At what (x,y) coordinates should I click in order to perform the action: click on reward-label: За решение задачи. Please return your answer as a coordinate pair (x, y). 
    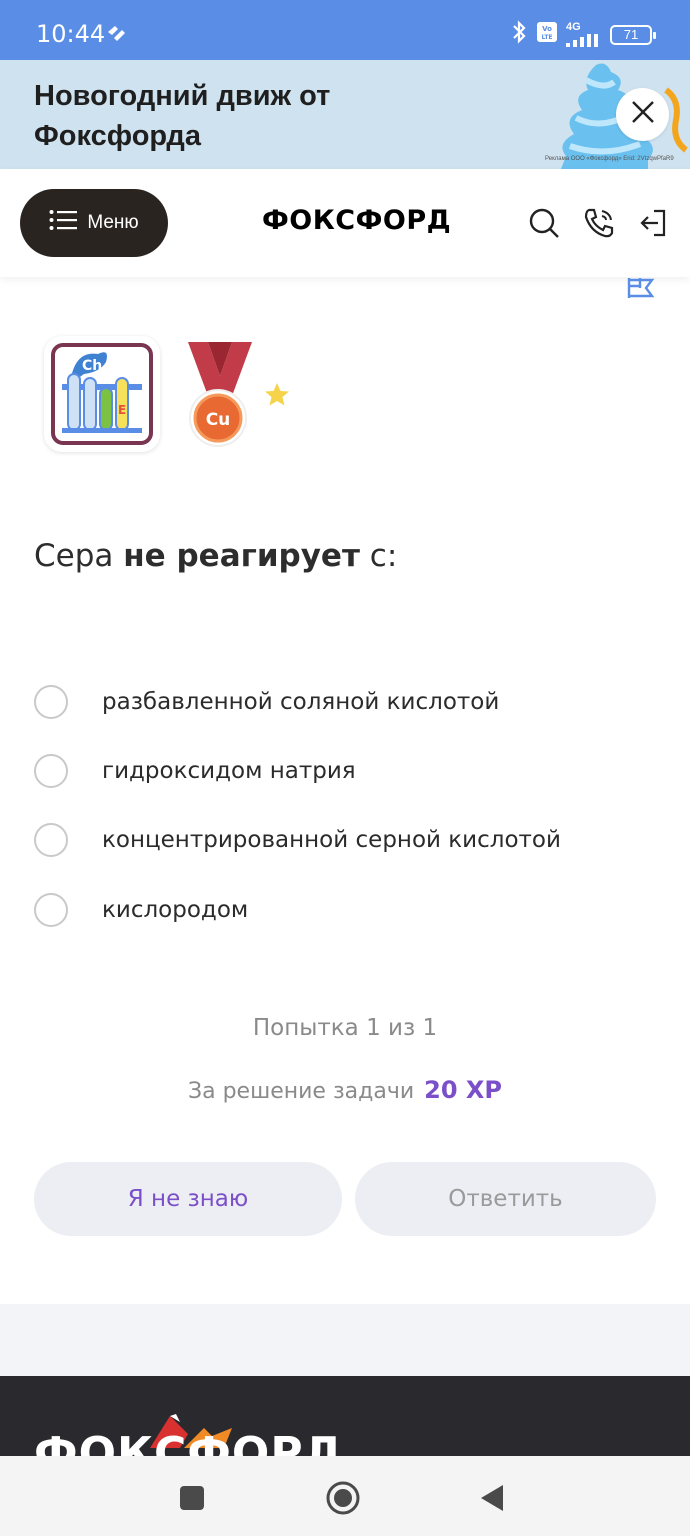
    Looking at the image, I should click on (301, 1091).